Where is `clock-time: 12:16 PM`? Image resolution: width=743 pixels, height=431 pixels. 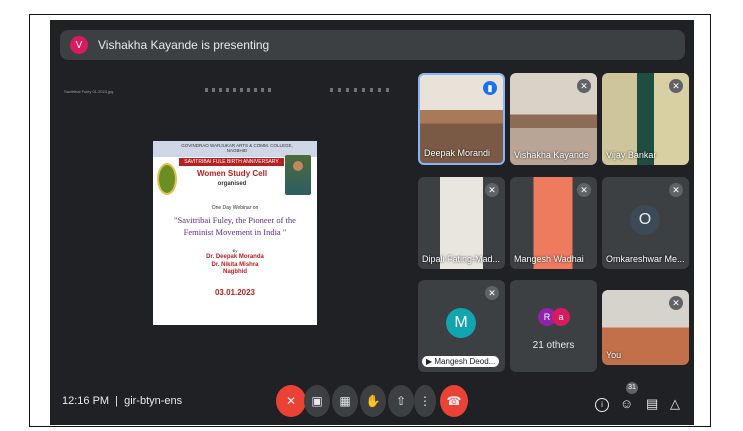
clock-time: 12:16 PM is located at coordinates (86, 401).